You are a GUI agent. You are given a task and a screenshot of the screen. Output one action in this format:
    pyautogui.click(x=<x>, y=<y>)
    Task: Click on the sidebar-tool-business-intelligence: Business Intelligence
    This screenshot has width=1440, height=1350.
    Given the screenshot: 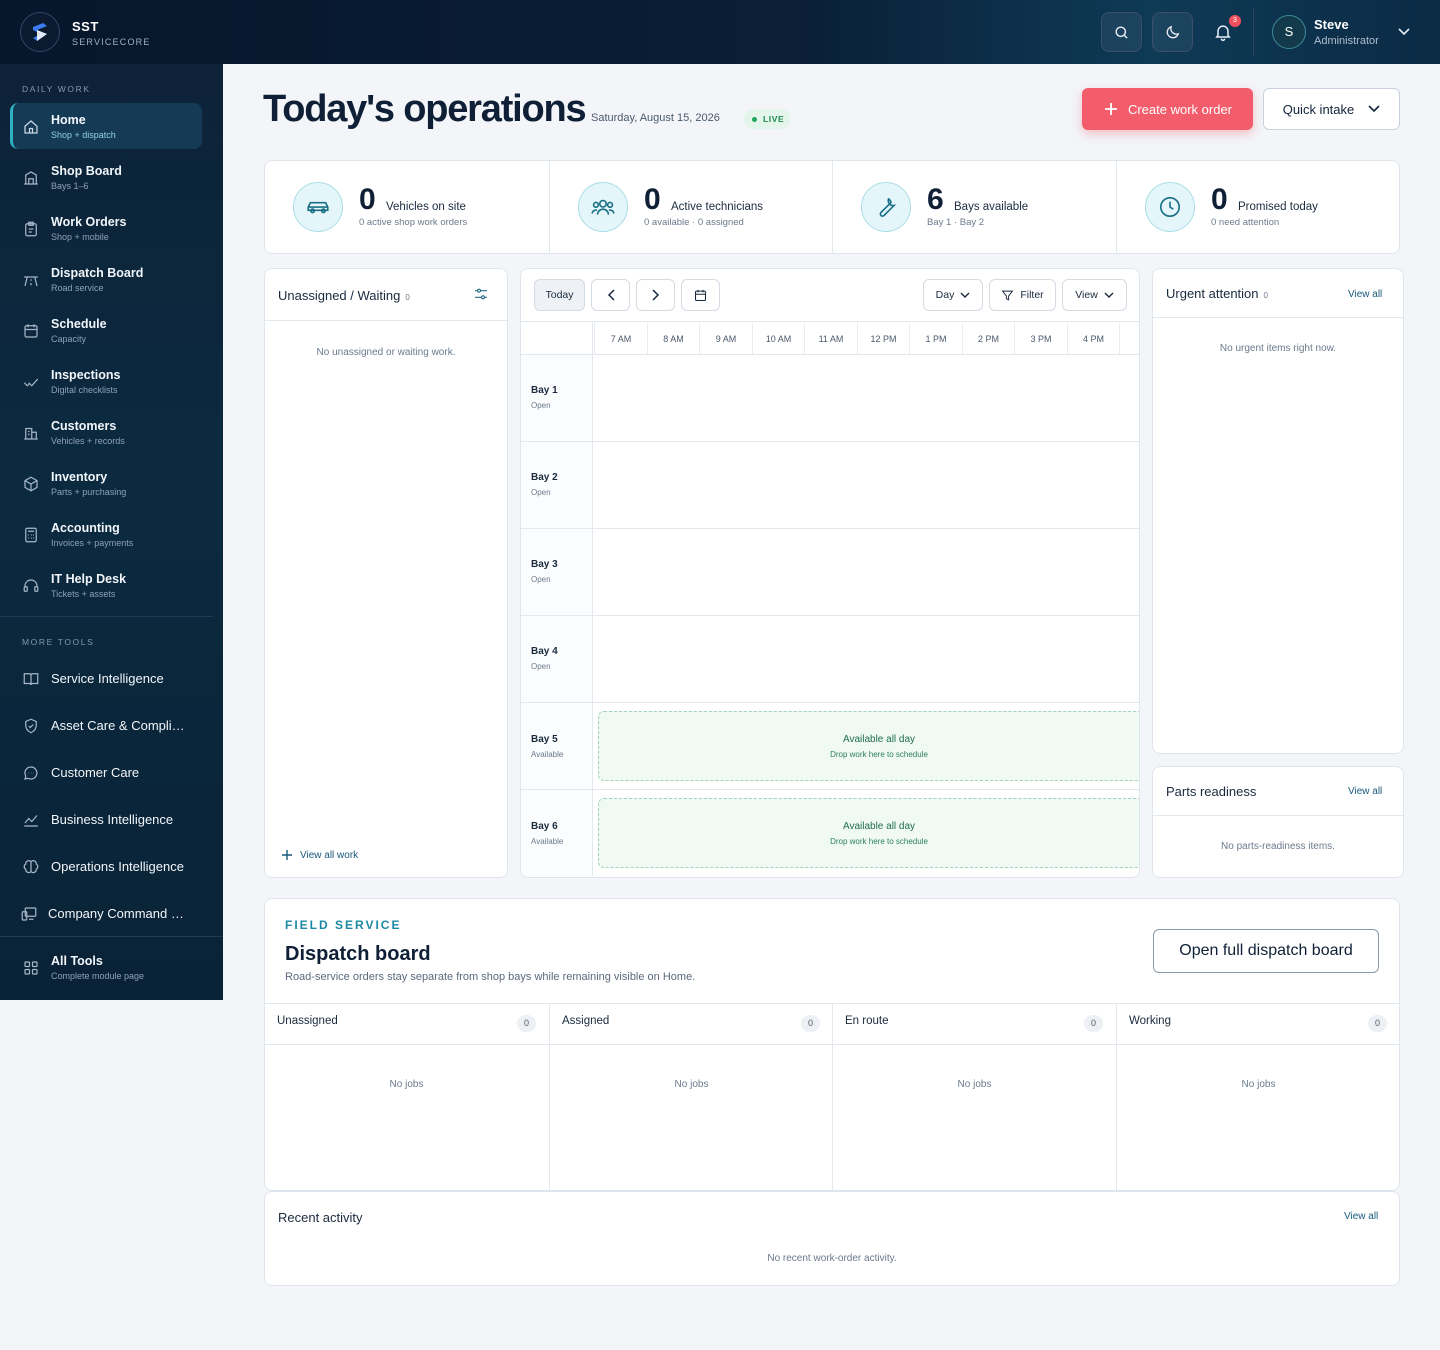 What is the action you would take?
    pyautogui.click(x=106, y=819)
    